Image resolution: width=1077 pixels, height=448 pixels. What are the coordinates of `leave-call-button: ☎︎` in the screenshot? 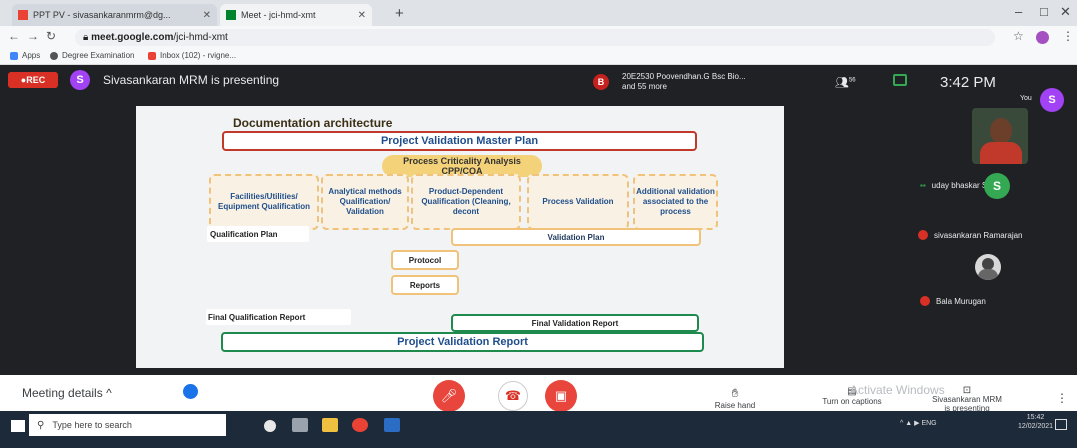 It's located at (513, 396).